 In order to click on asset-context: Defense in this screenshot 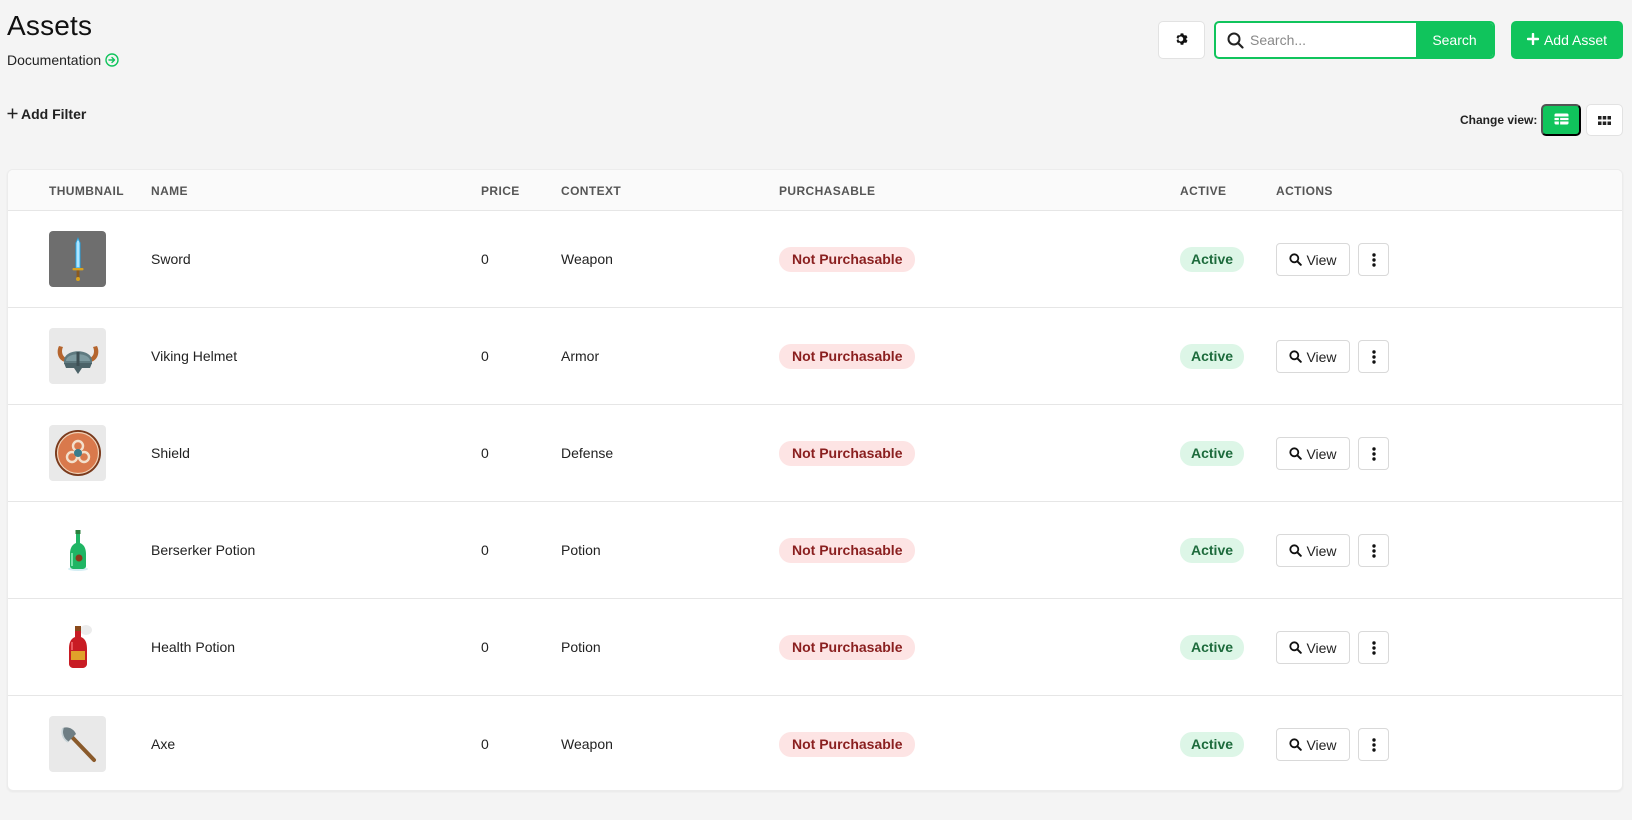, I will do `click(587, 453)`.